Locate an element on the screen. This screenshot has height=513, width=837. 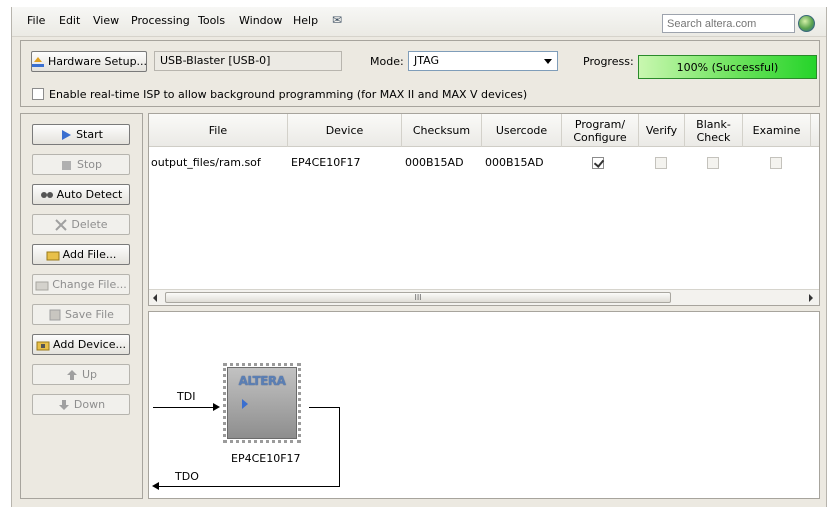
mode-select: JTAG is located at coordinates (483, 61).